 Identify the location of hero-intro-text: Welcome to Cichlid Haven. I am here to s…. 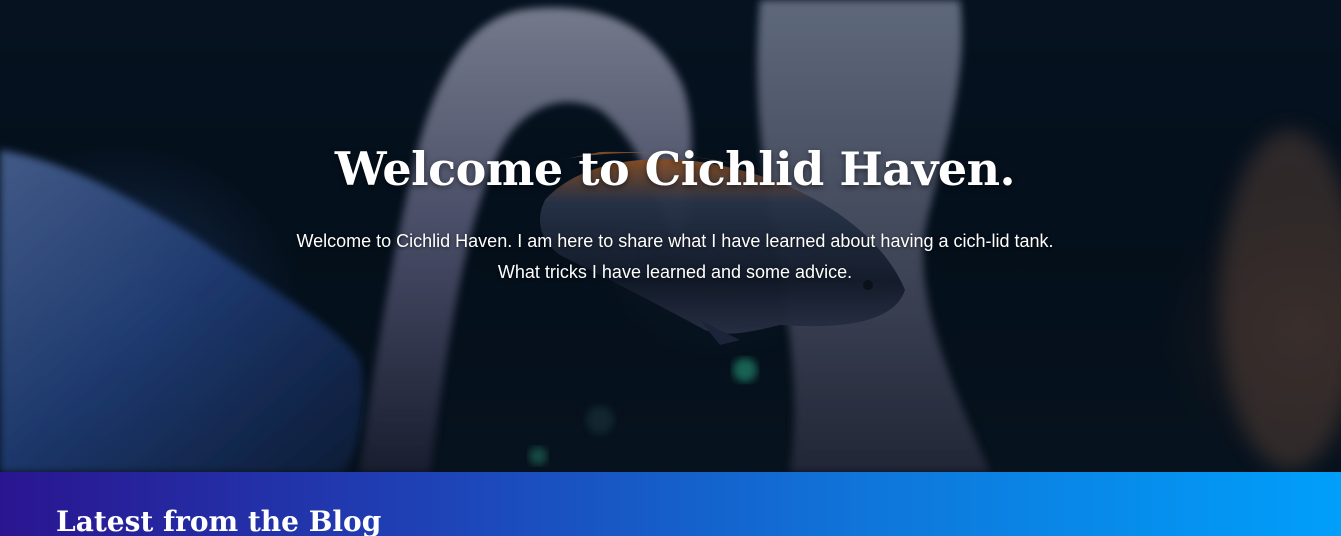
(675, 256).